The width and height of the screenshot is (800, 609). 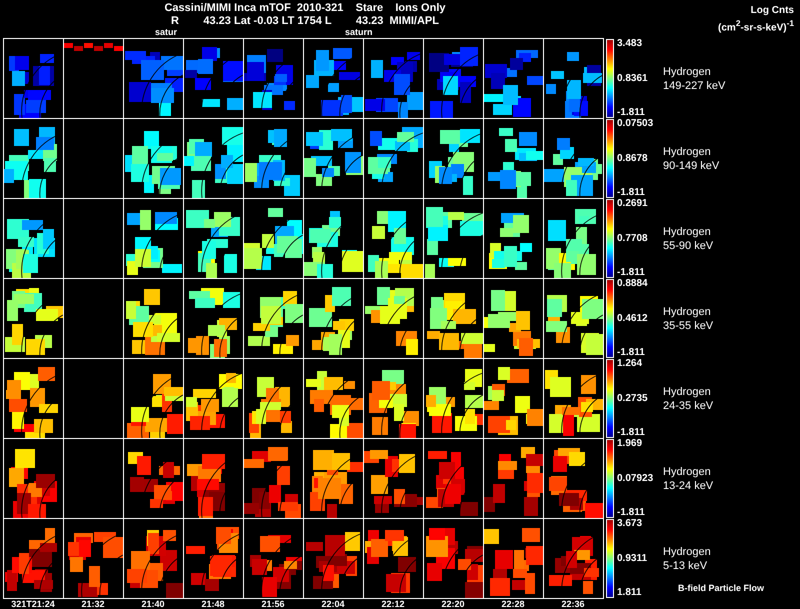 What do you see at coordinates (33, 604) in the screenshot?
I see `time-label: 321T21:24` at bounding box center [33, 604].